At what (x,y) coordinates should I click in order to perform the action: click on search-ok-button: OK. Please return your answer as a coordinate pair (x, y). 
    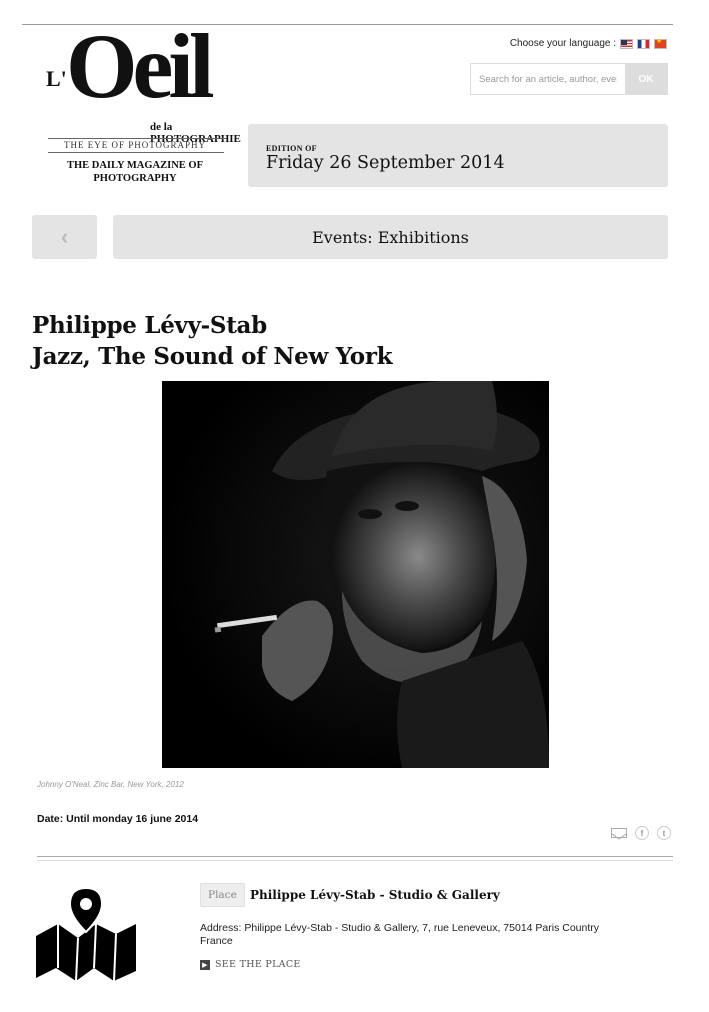
    Looking at the image, I should click on (646, 79).